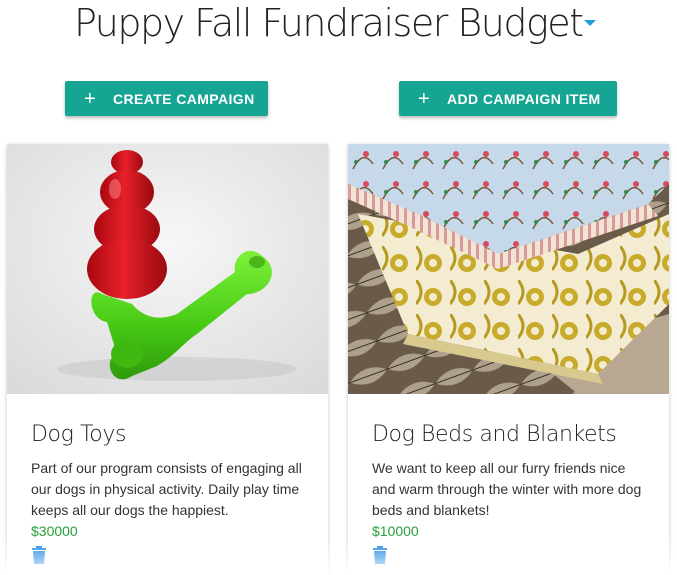 This screenshot has width=677, height=575. I want to click on card-amount: $10000, so click(395, 531).